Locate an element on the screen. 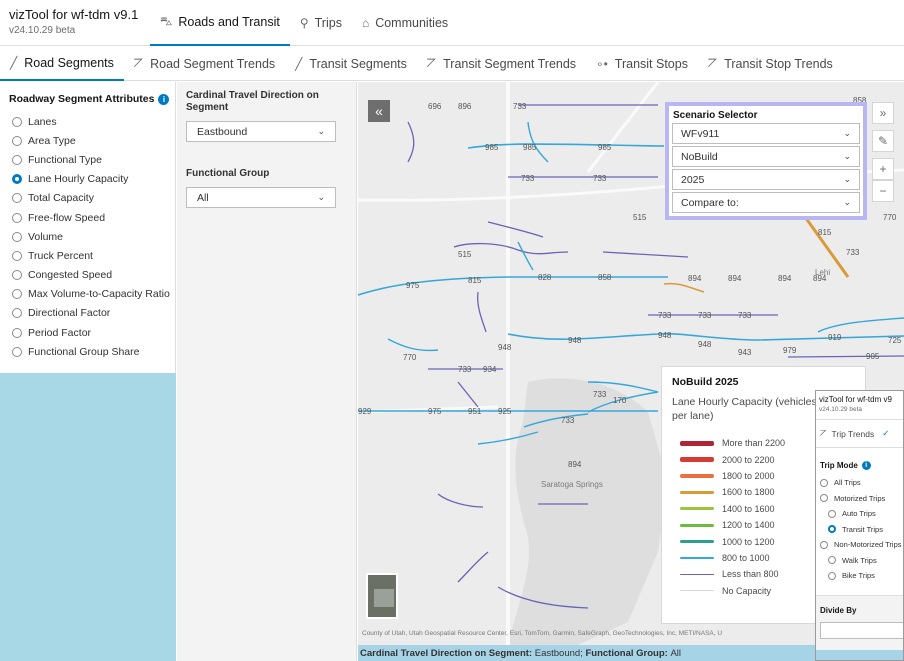  subtab-road-segment-trends: ⦢ Road Segment Trends is located at coordinates (204, 63).